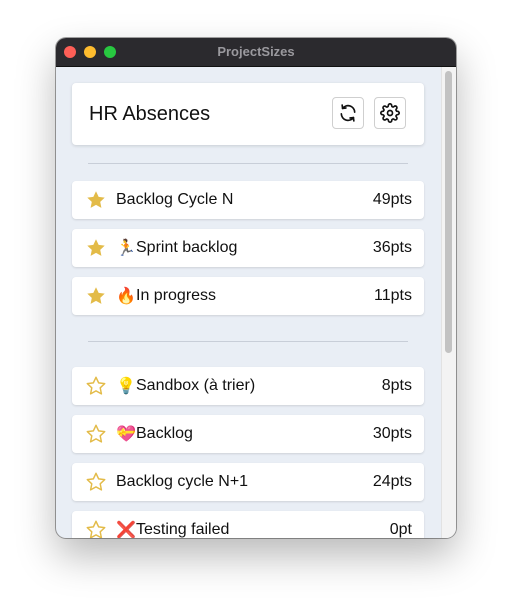 The image size is (512, 612). I want to click on row-label: Backlog cycle N+1, so click(182, 481).